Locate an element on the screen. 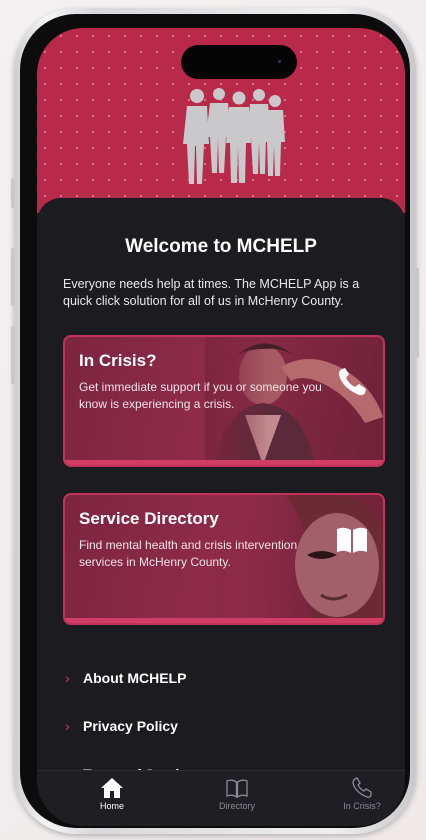 This screenshot has width=426, height=840. home-icon is located at coordinates (112, 788).